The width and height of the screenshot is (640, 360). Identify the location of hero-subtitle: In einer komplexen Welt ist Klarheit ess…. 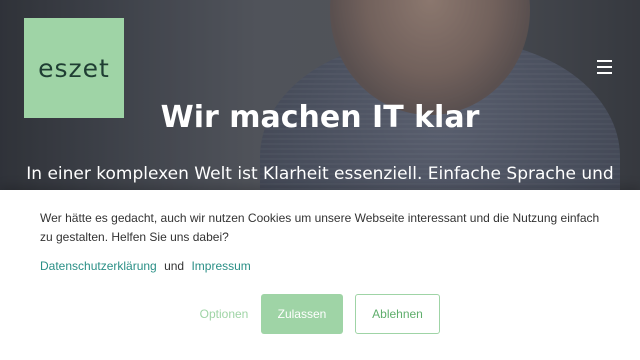
(320, 174).